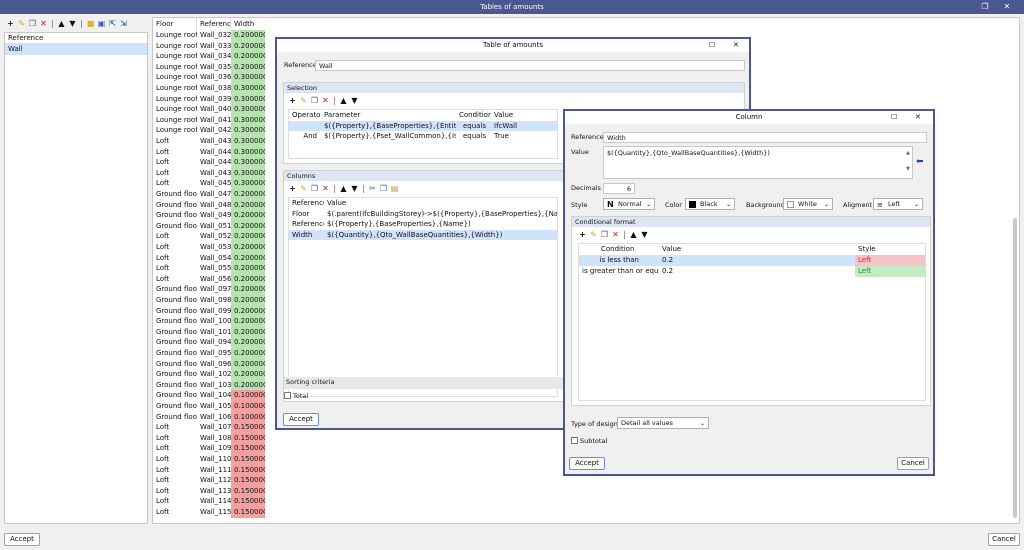 Image resolution: width=1024 pixels, height=550 pixels. I want to click on save-icon: ▣, so click(101, 23).